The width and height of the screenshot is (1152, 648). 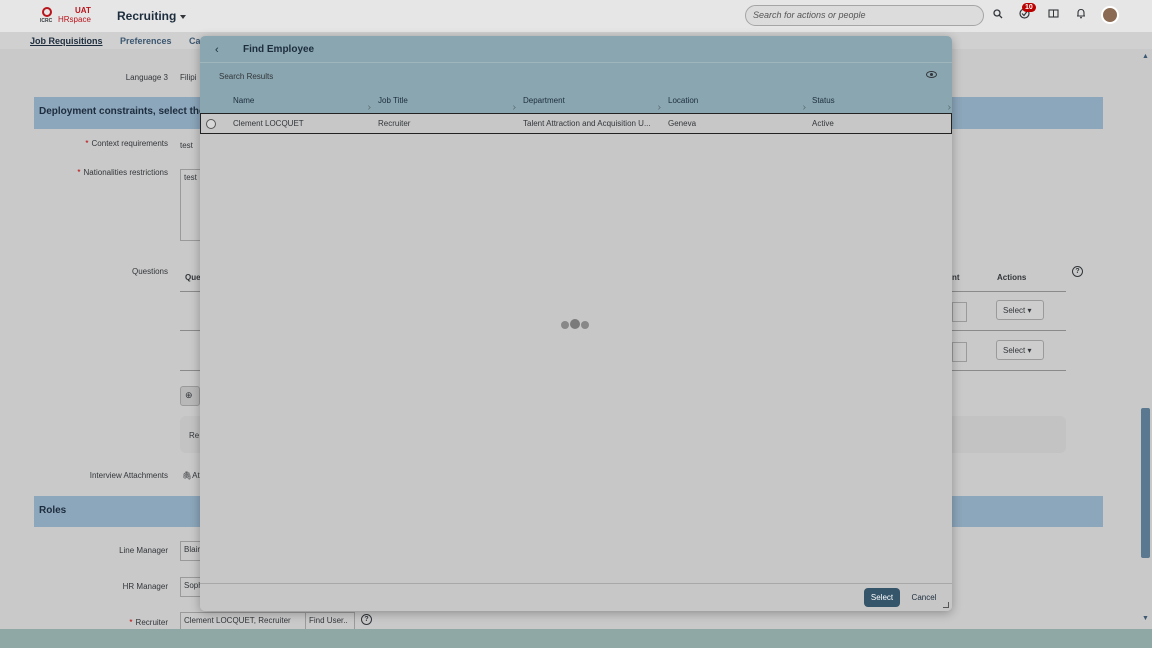 I want to click on user-avatar, so click(x=1110, y=15).